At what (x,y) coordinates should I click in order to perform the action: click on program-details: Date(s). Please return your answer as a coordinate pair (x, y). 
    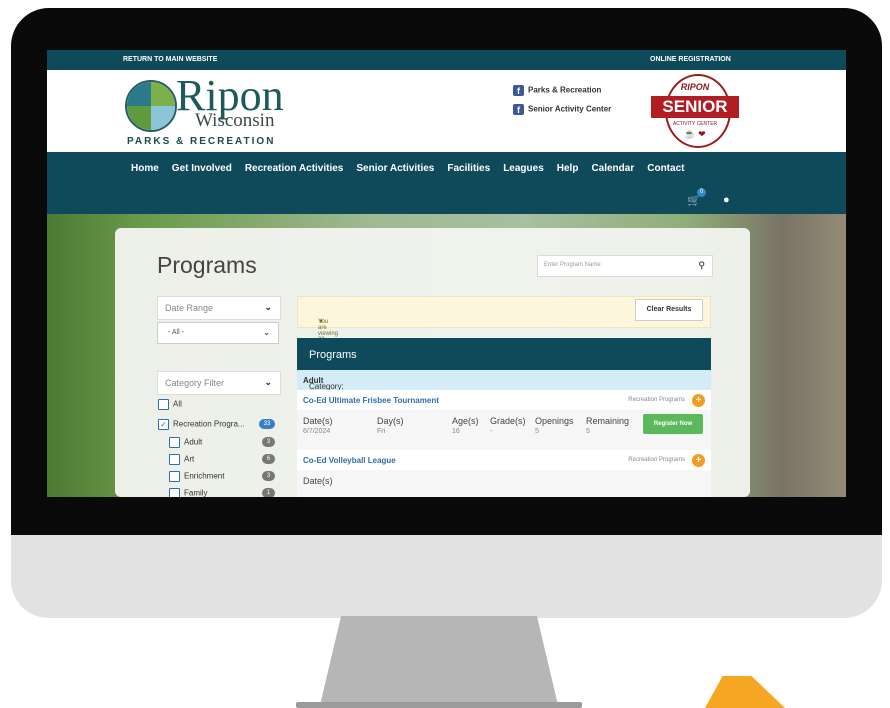
    Looking at the image, I should click on (504, 483).